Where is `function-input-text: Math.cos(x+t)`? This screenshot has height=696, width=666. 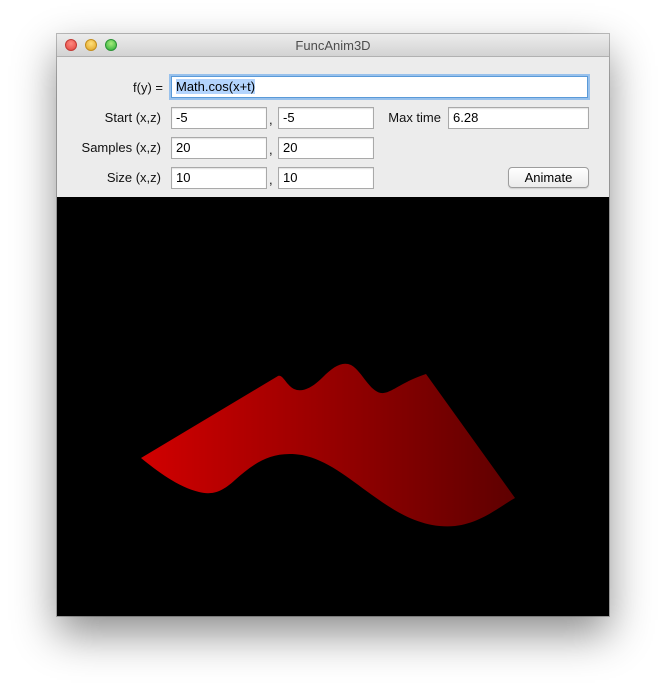 function-input-text: Math.cos(x+t) is located at coordinates (216, 86).